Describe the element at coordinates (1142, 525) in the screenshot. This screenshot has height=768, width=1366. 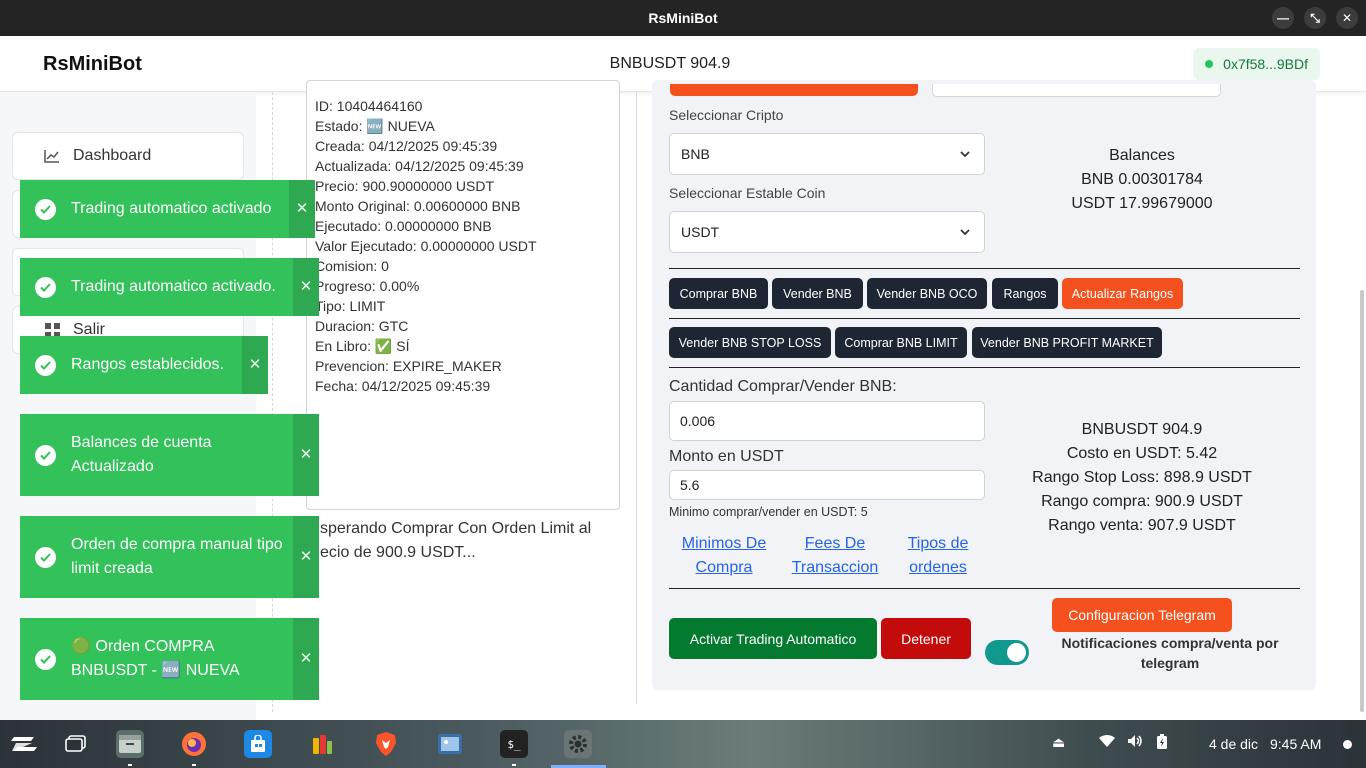
I see `info-sell-range: Rango venta: 907.9 USDT` at that location.